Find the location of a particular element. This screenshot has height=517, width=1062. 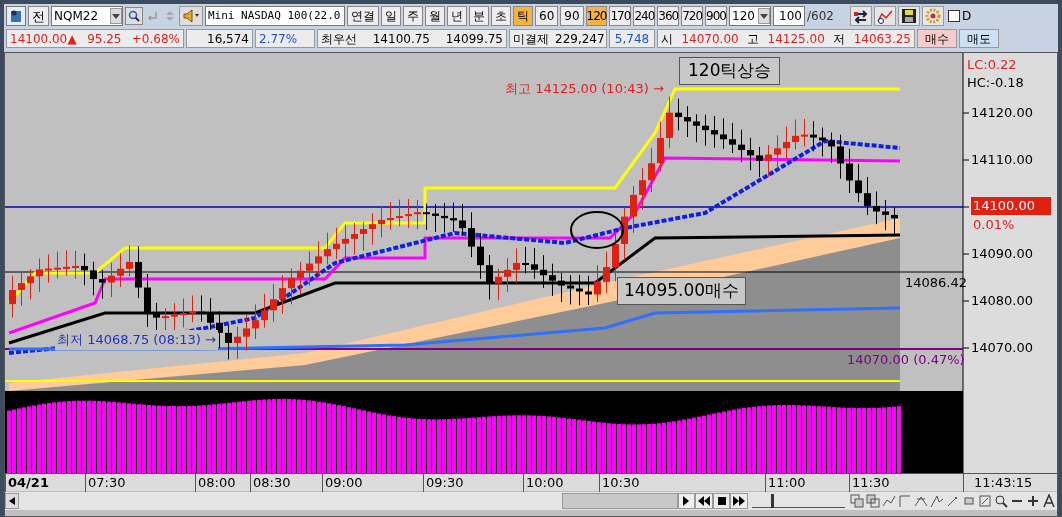

total-count: /602 is located at coordinates (820, 16).